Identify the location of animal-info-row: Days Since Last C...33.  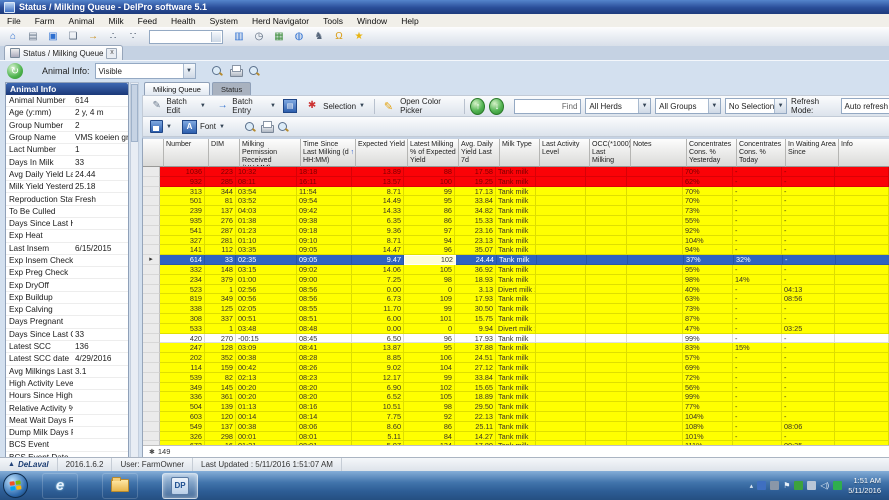
(67, 335).